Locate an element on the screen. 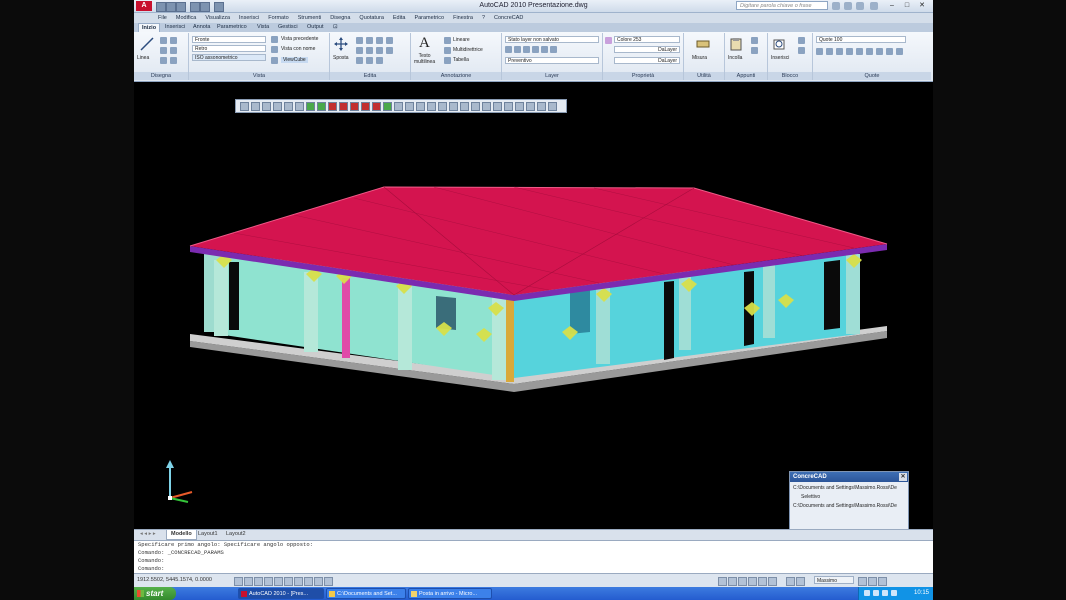 The width and height of the screenshot is (1066, 600). erase-icon is located at coordinates (379, 40).